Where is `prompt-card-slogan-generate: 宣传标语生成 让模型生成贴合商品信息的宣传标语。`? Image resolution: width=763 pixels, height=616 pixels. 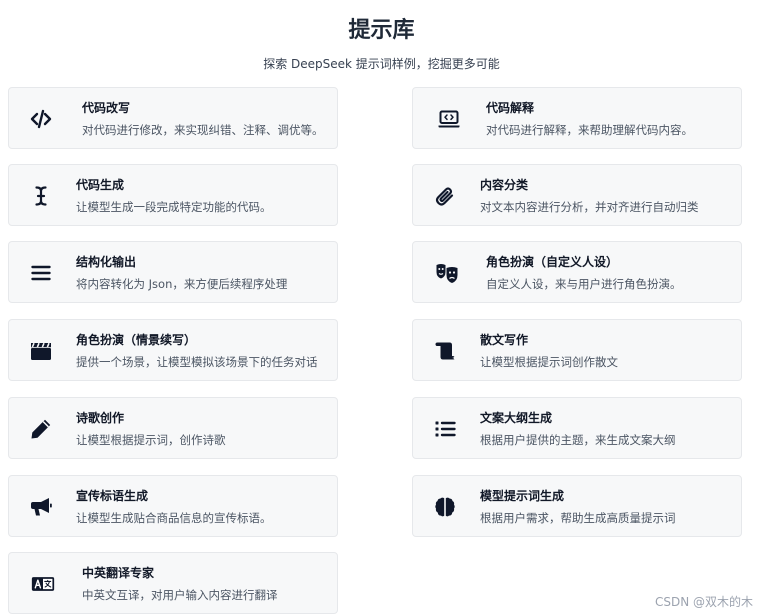 prompt-card-slogan-generate: 宣传标语生成 让模型生成贴合商品信息的宣传标语。 is located at coordinates (173, 506).